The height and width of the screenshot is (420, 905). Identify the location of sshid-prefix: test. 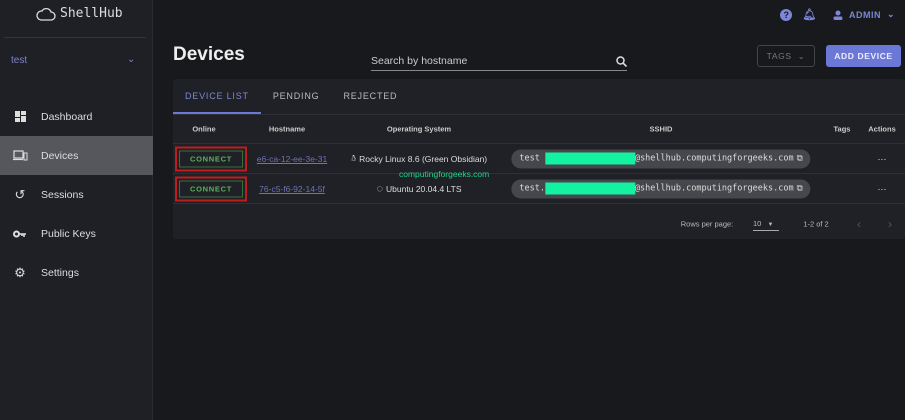
(529, 158).